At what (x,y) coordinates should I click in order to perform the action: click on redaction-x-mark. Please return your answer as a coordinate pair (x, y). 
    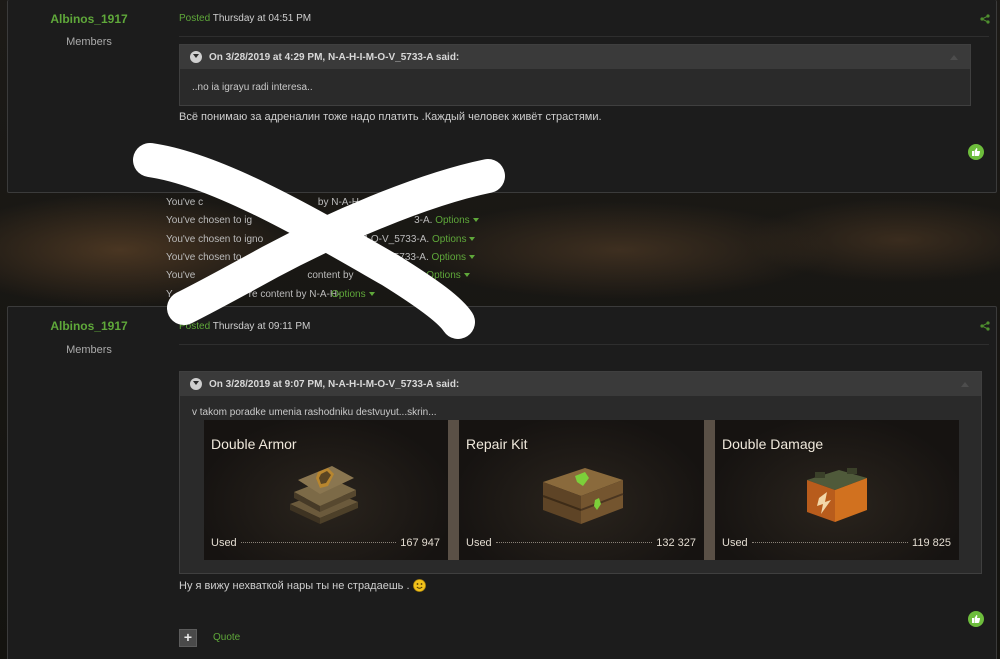
    Looking at the image, I should click on (319, 241).